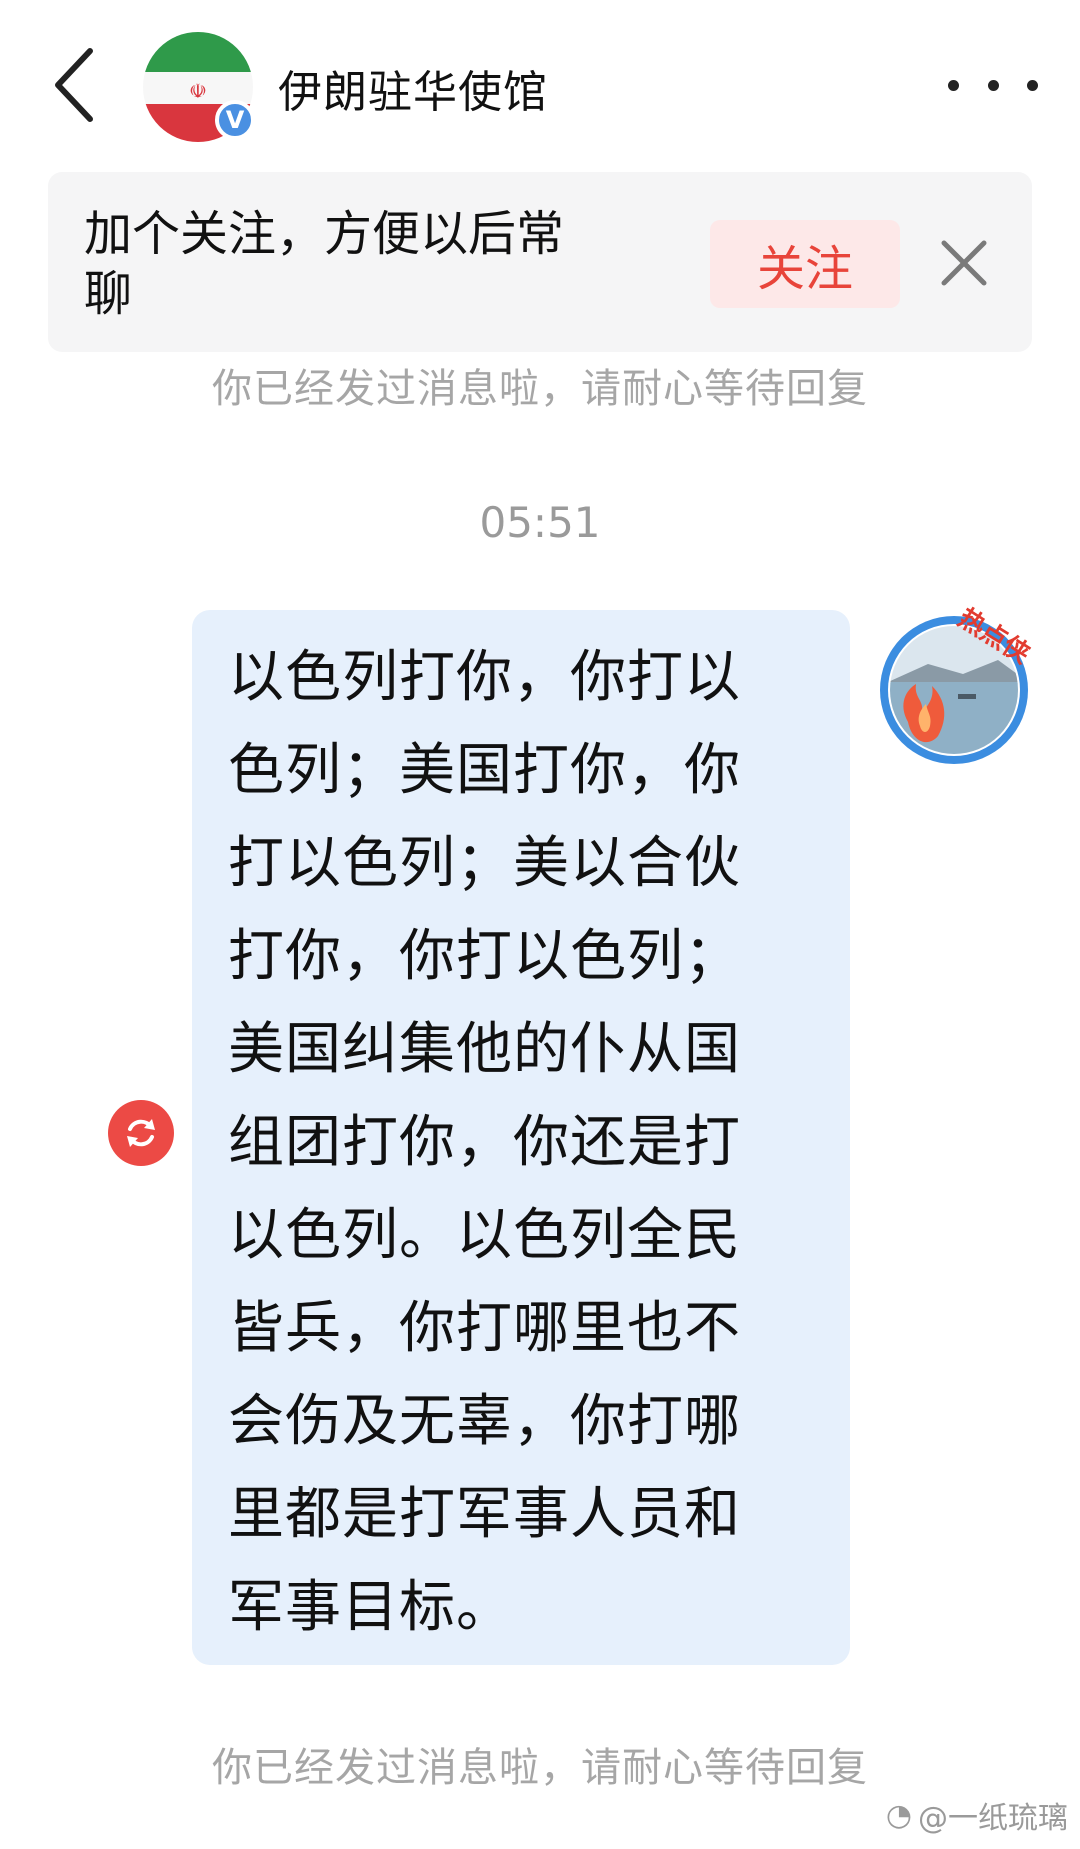 This screenshot has width=1080, height=1849. Describe the element at coordinates (540, 522) in the screenshot. I see `message-timestamp: 05:51` at that location.